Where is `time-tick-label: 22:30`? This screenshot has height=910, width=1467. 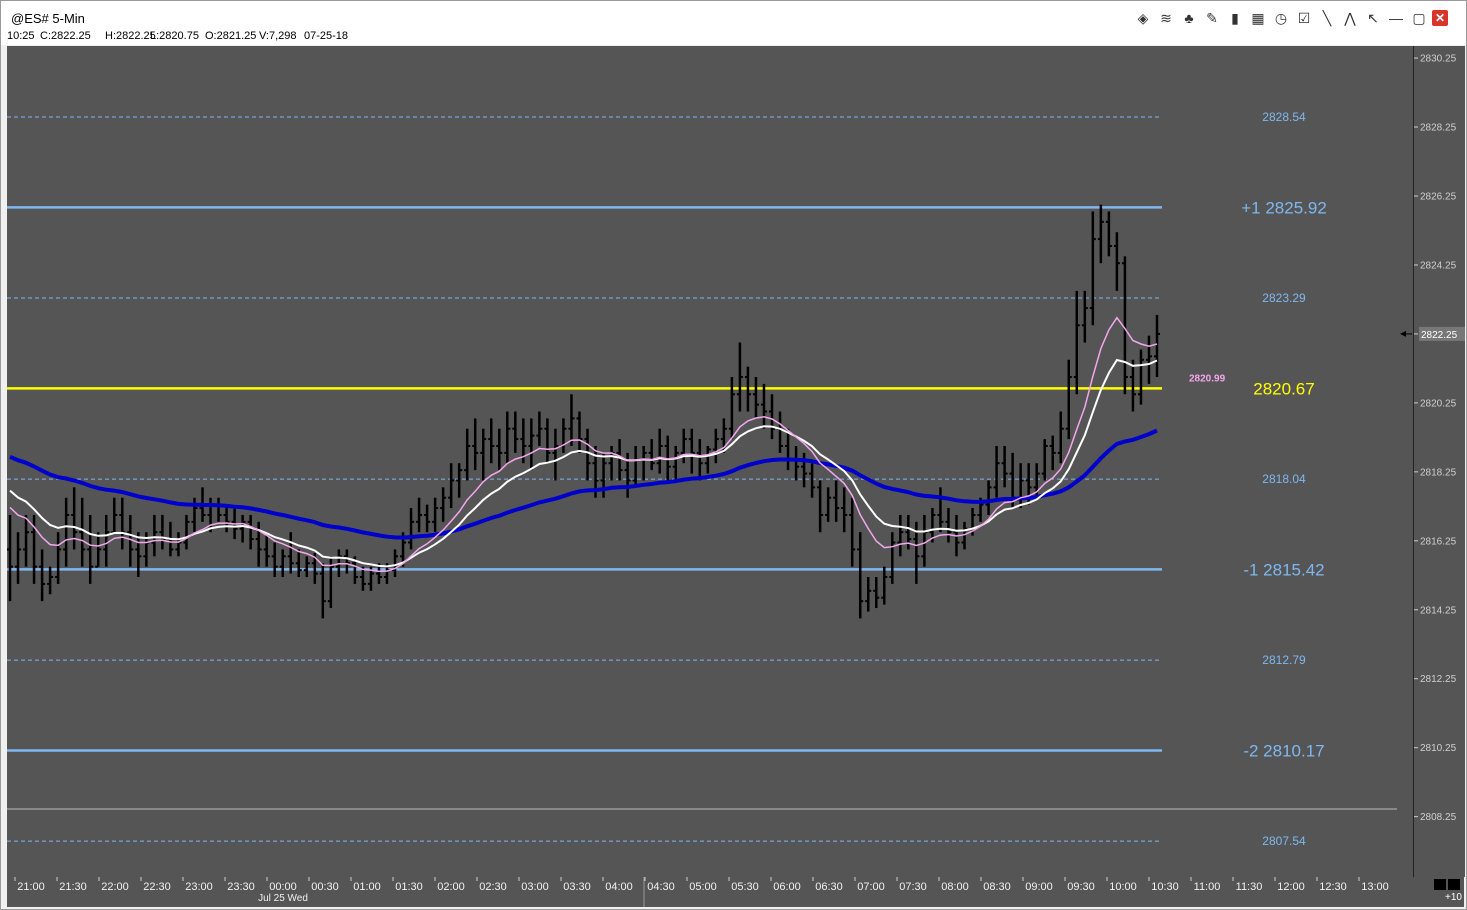 time-tick-label: 22:30 is located at coordinates (157, 887).